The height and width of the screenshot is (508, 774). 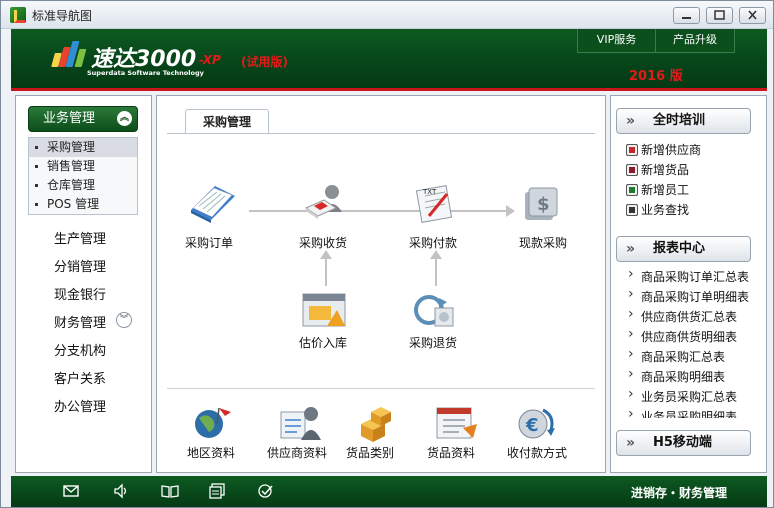 What do you see at coordinates (382, 211) in the screenshot?
I see `flow-arrow-main` at bounding box center [382, 211].